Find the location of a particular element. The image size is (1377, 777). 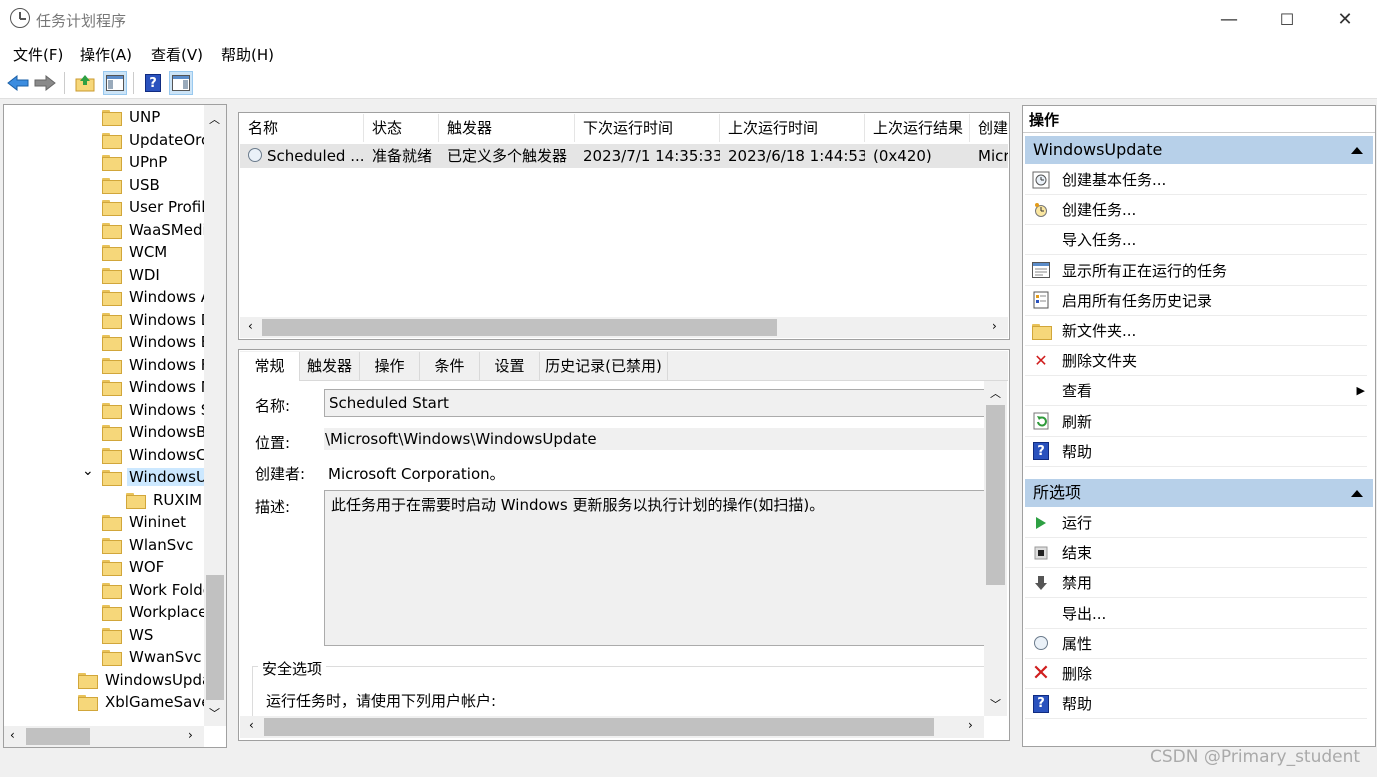

action-item: 运行 is located at coordinates (1196, 523).